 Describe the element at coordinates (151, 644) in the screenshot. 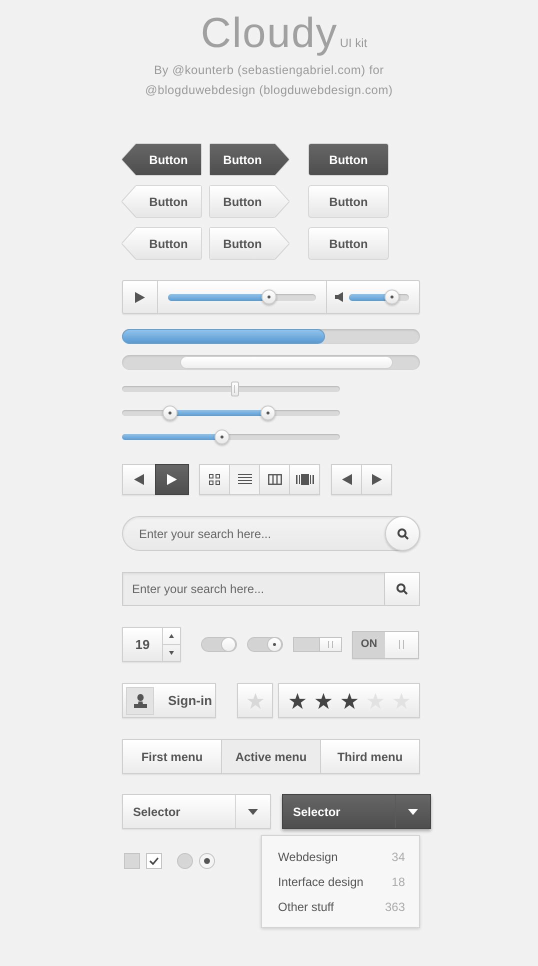

I see `number-spinner: 19` at that location.